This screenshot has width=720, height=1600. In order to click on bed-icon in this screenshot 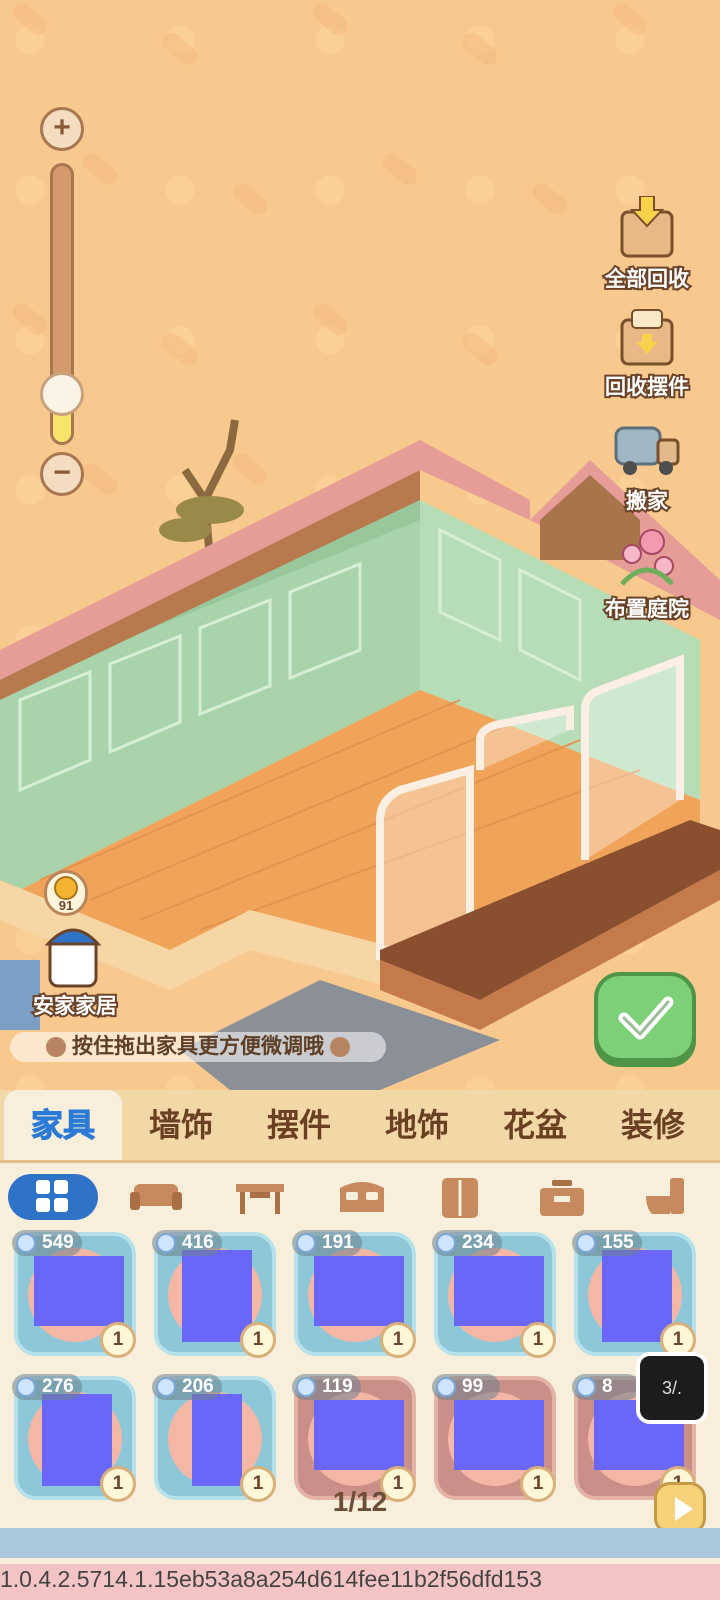, I will do `click(362, 1197)`.